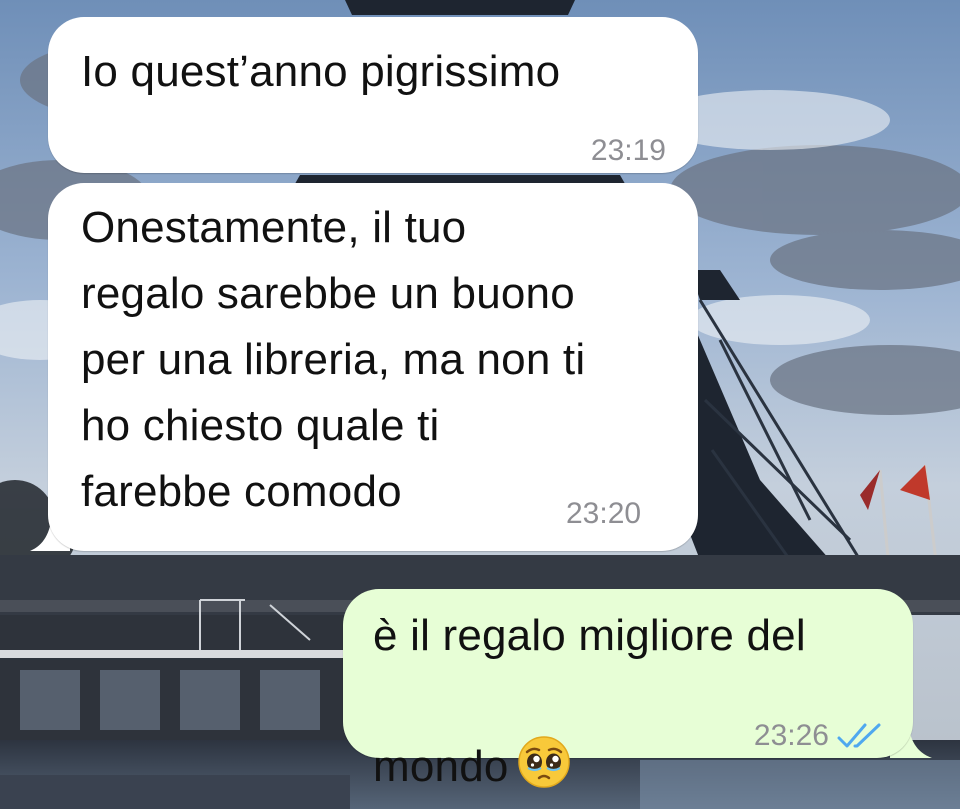  What do you see at coordinates (544, 728) in the screenshot?
I see `pleading-face-emoji` at bounding box center [544, 728].